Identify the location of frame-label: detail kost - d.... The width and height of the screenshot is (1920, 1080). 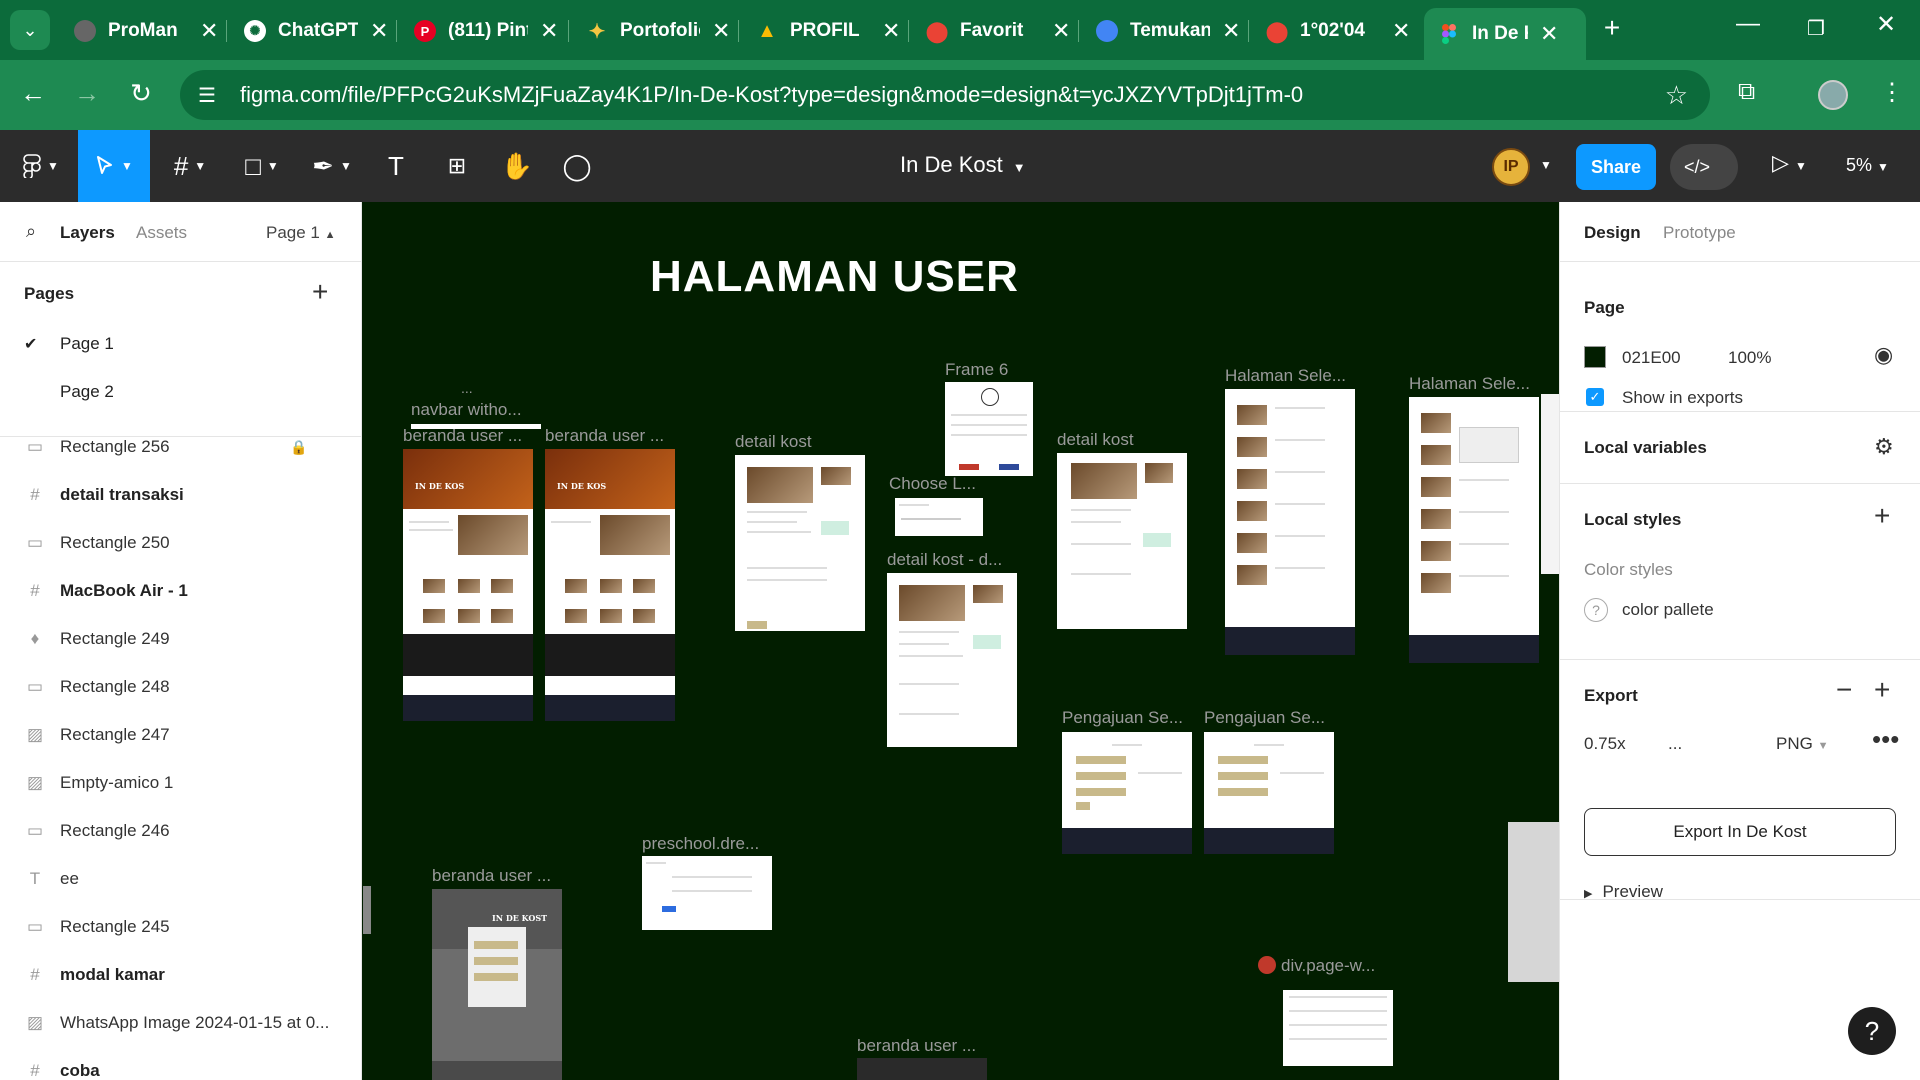
(944, 560).